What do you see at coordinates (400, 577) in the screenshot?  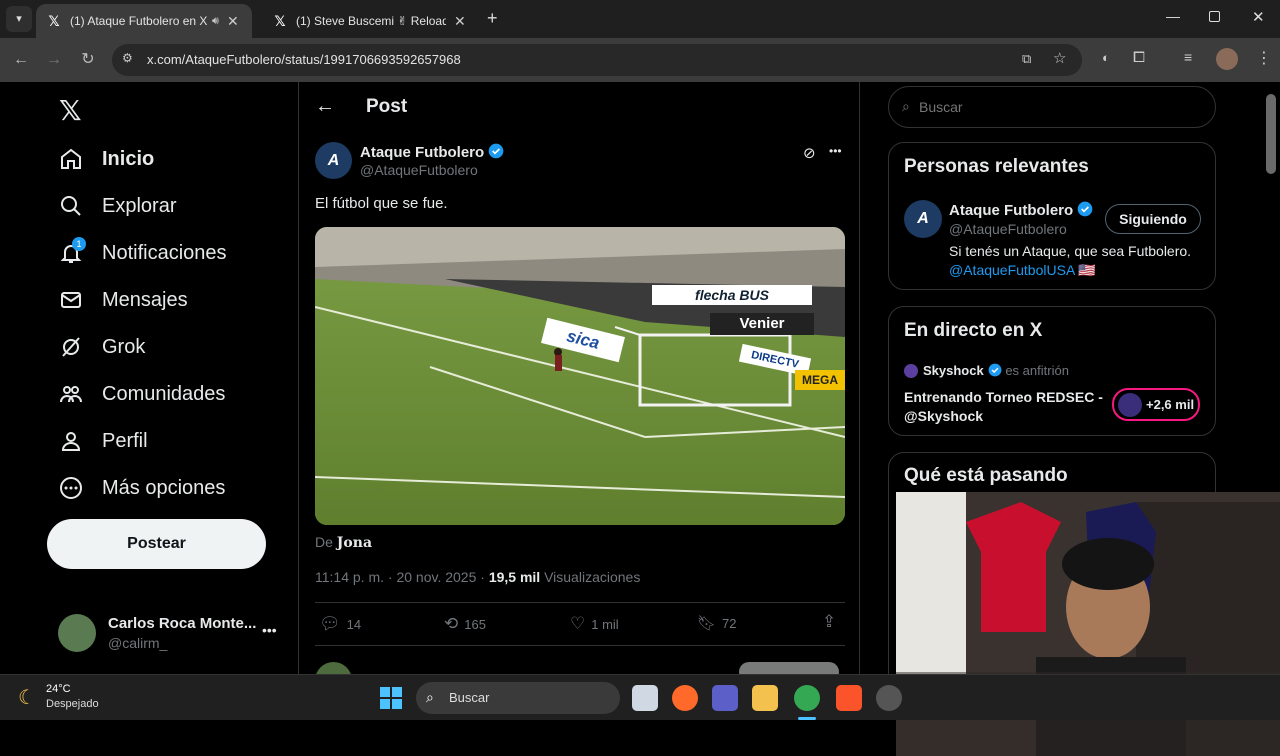 I see `tweet-timestamp: 11:14 p. m. · 20 nov. 2025 ·` at bounding box center [400, 577].